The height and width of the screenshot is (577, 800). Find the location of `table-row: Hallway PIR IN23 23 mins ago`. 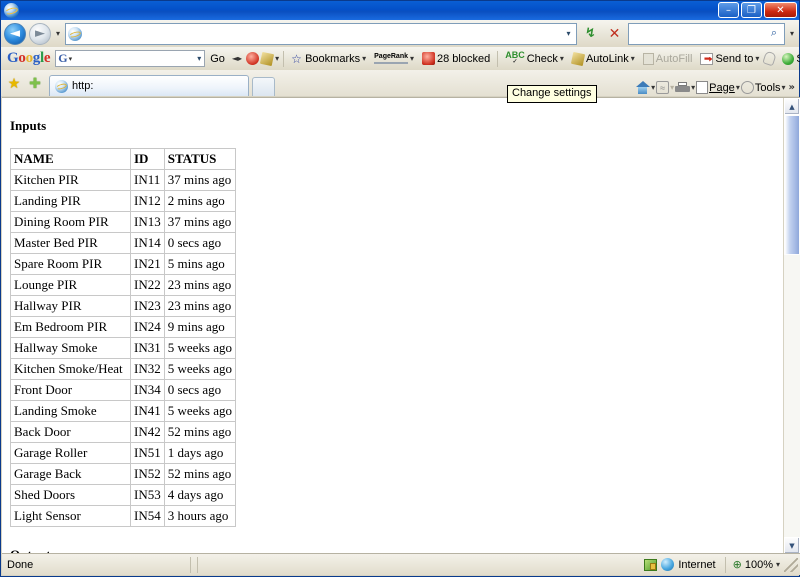

table-row: Hallway PIR IN23 23 mins ago is located at coordinates (123, 306).